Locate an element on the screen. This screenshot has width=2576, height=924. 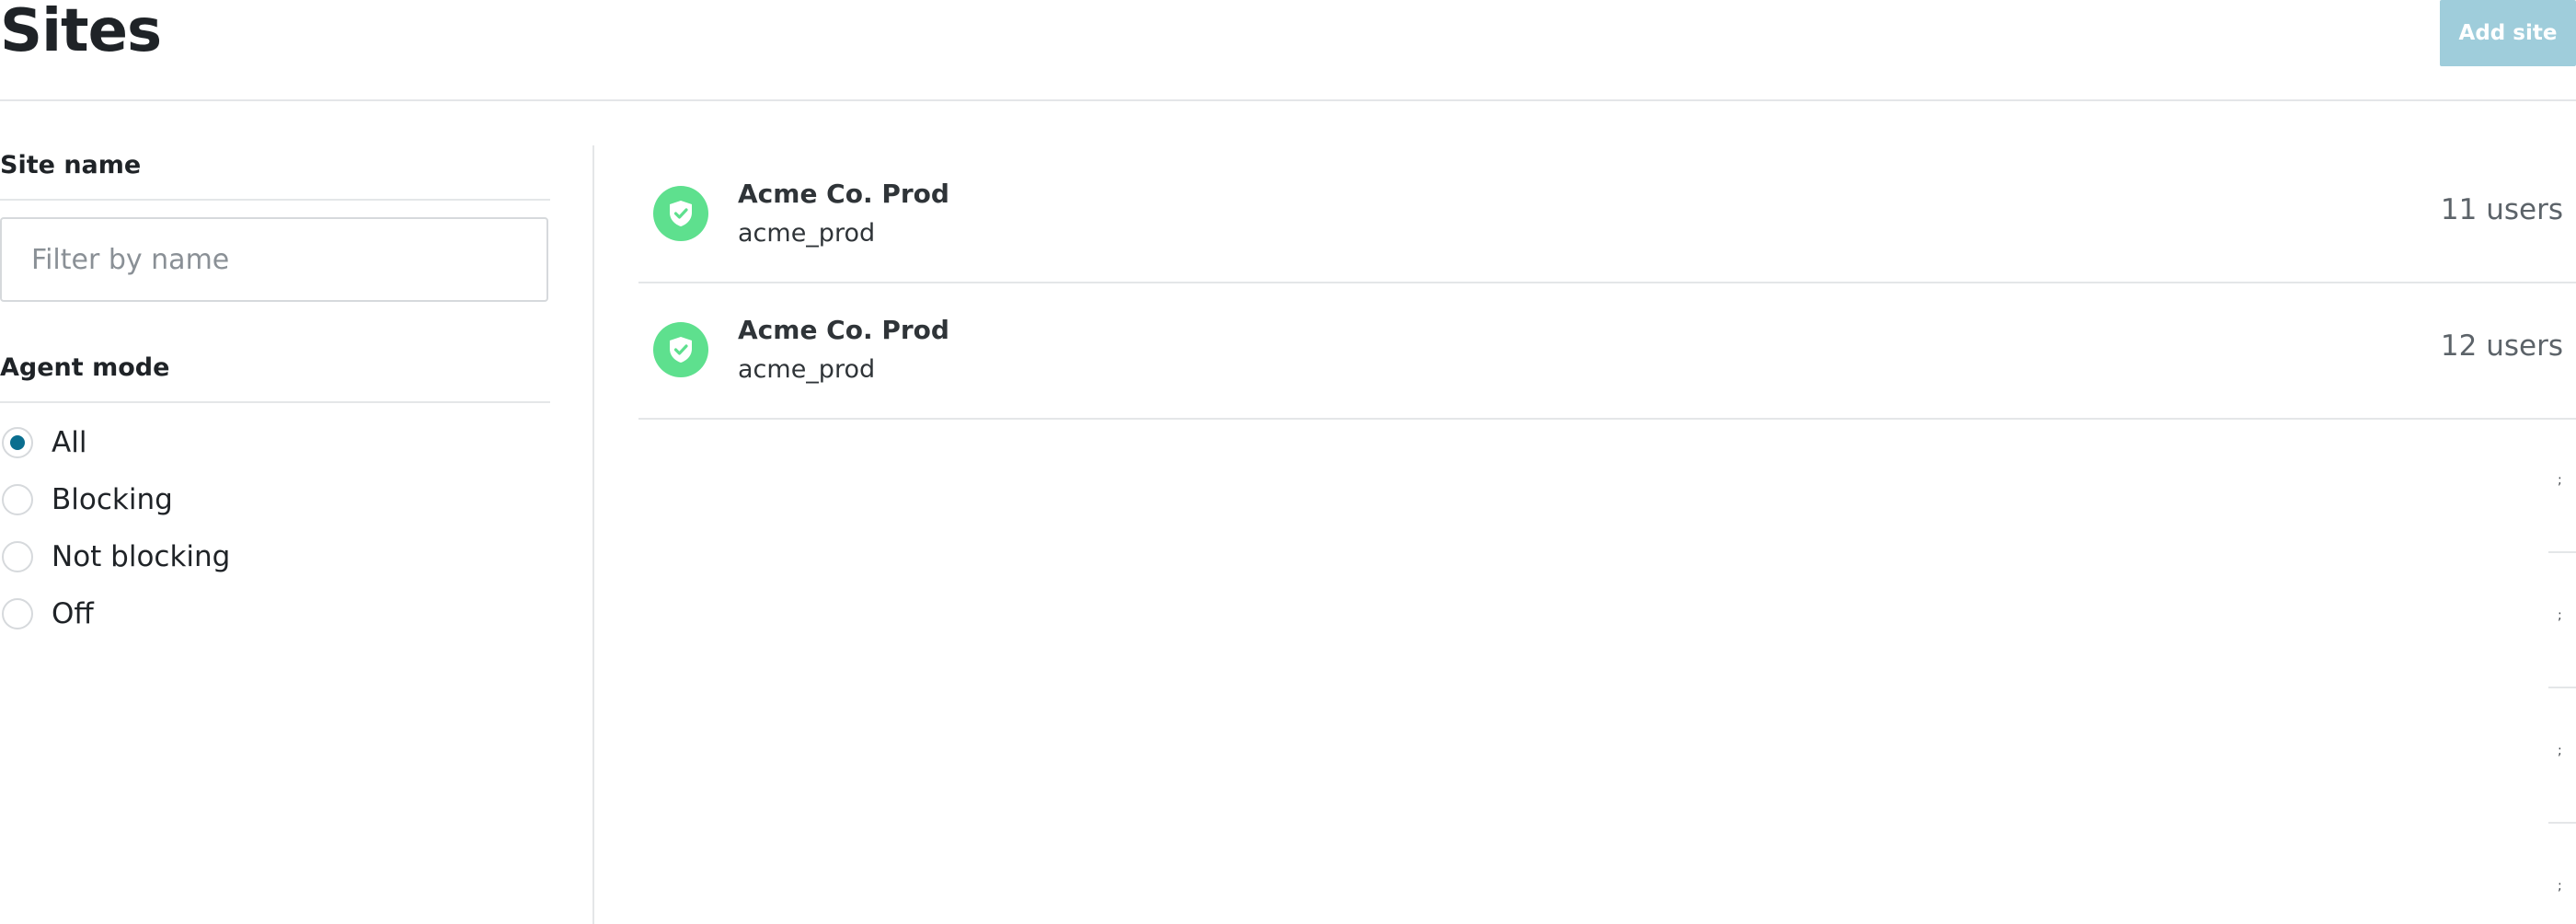
site-user-count: 11 users is located at coordinates (2501, 209).